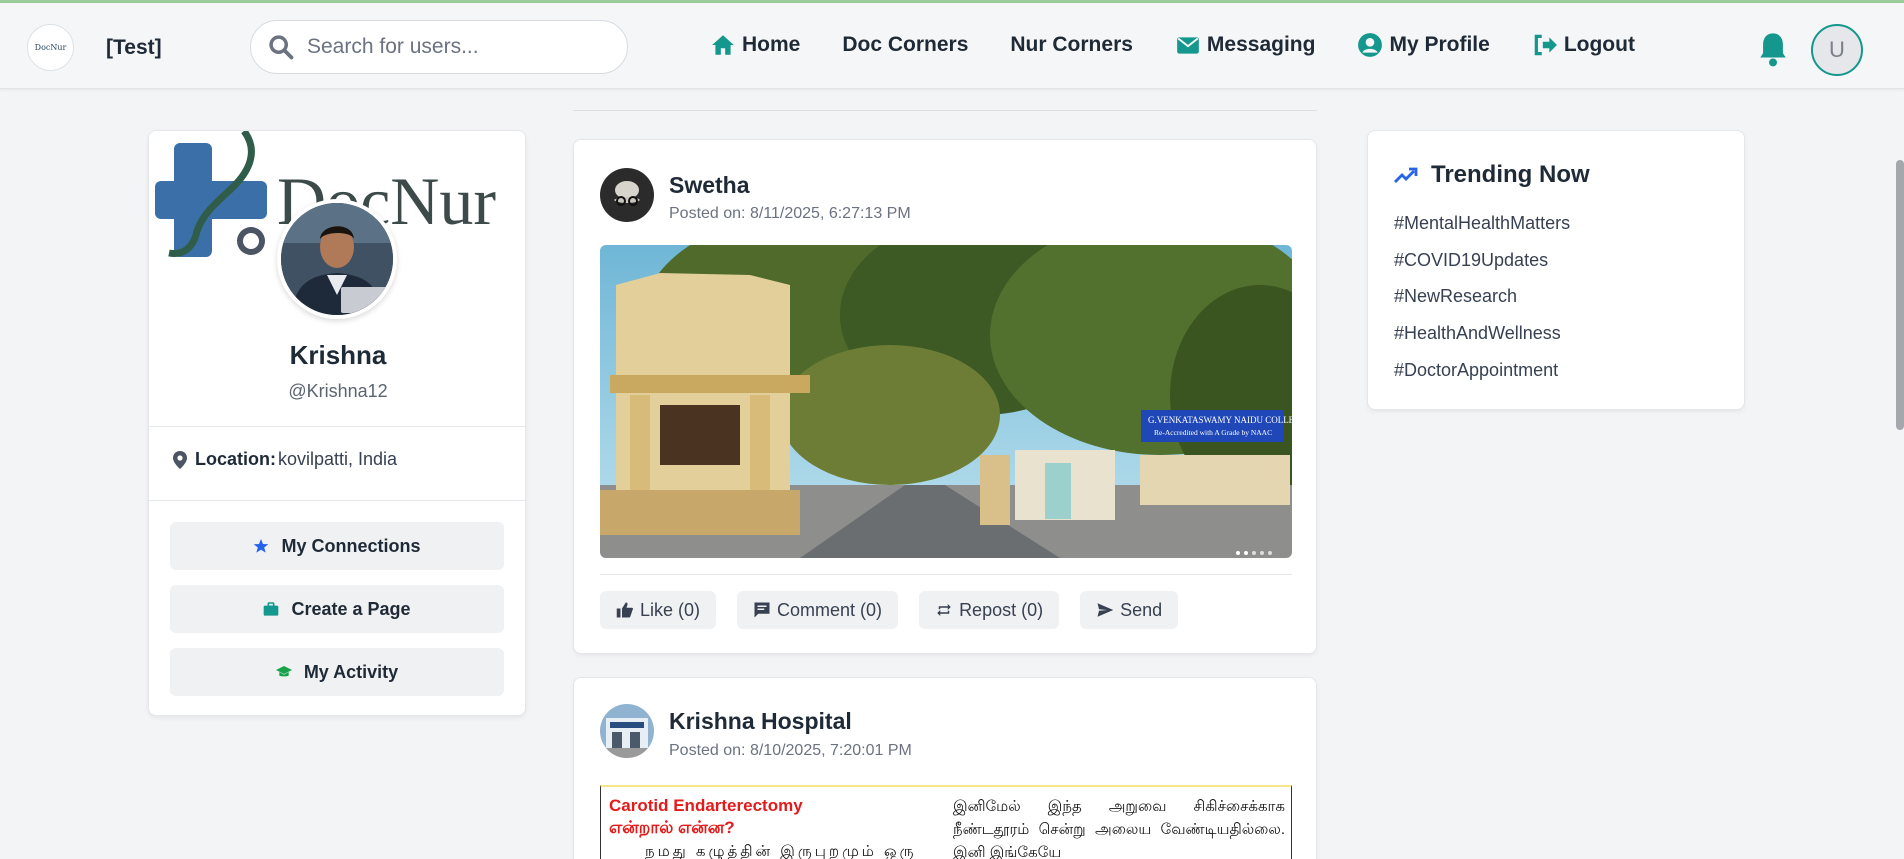  What do you see at coordinates (945, 110) in the screenshot?
I see `feed-top-divider` at bounding box center [945, 110].